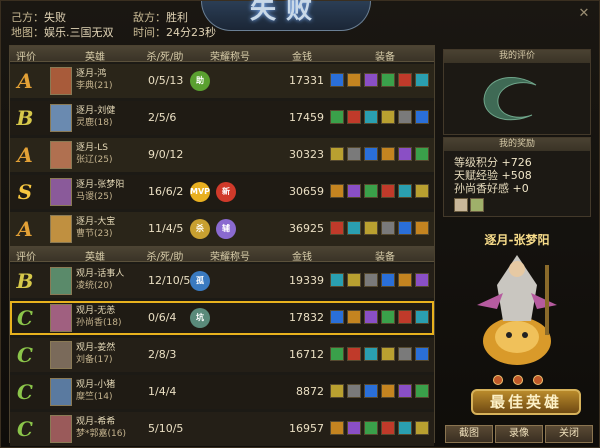 Image resolution: width=600 pixels, height=448 pixels. I want to click on gold-value: 19339, so click(306, 280).